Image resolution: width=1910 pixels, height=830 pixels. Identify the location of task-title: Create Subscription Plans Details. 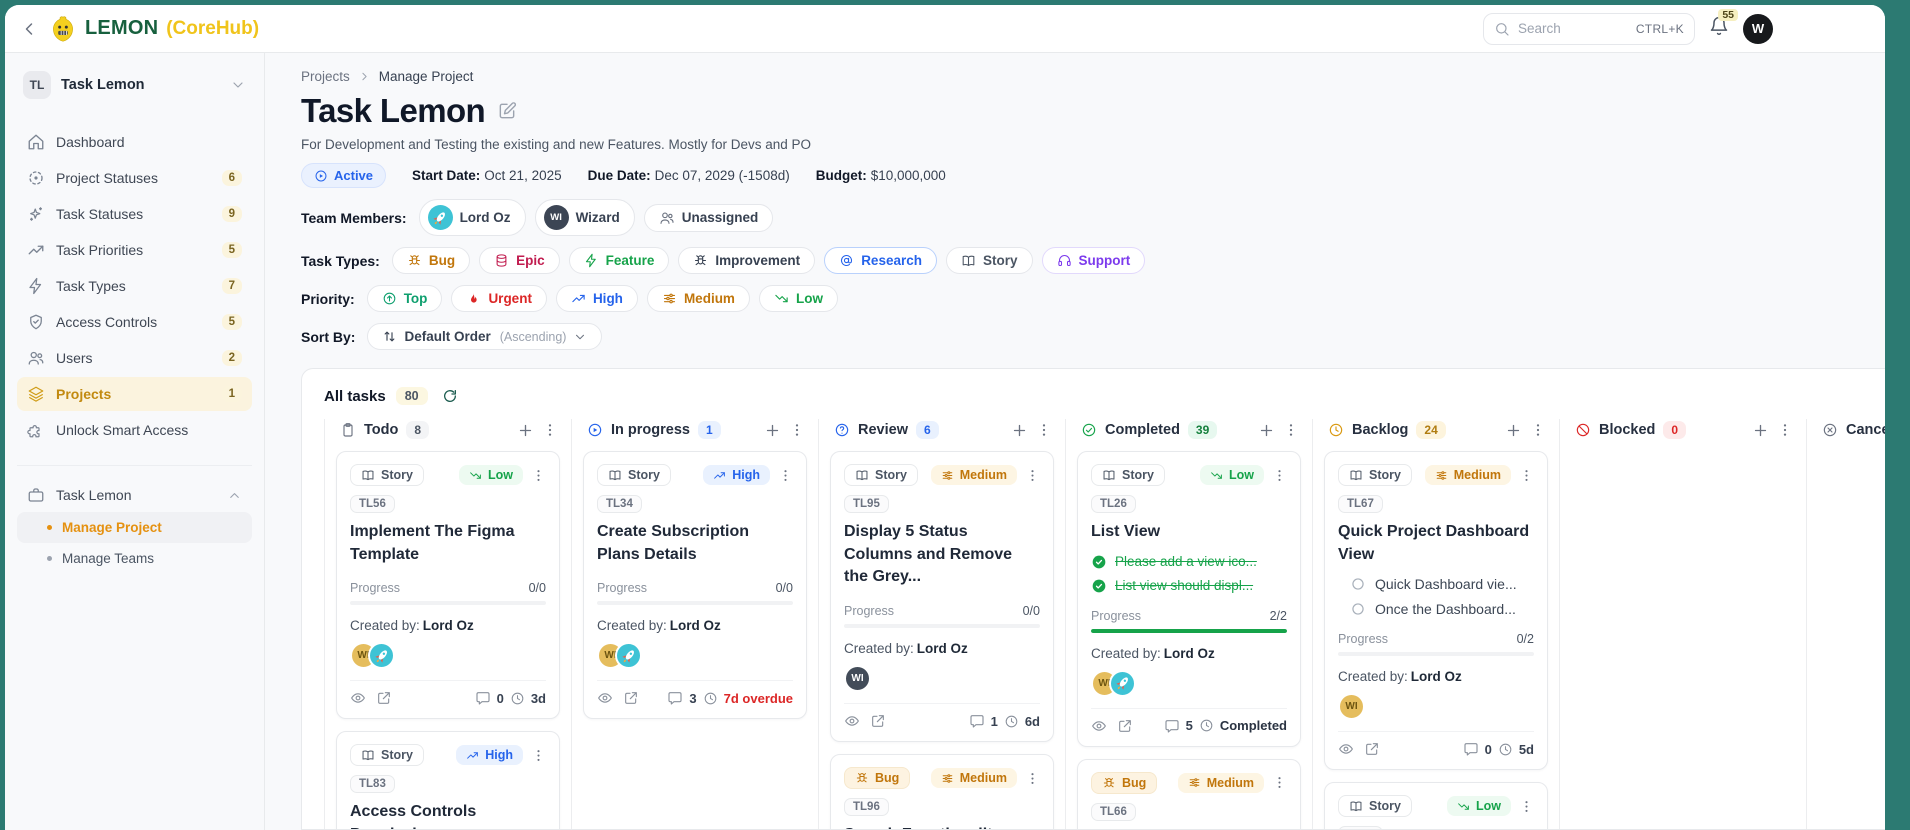
(695, 543).